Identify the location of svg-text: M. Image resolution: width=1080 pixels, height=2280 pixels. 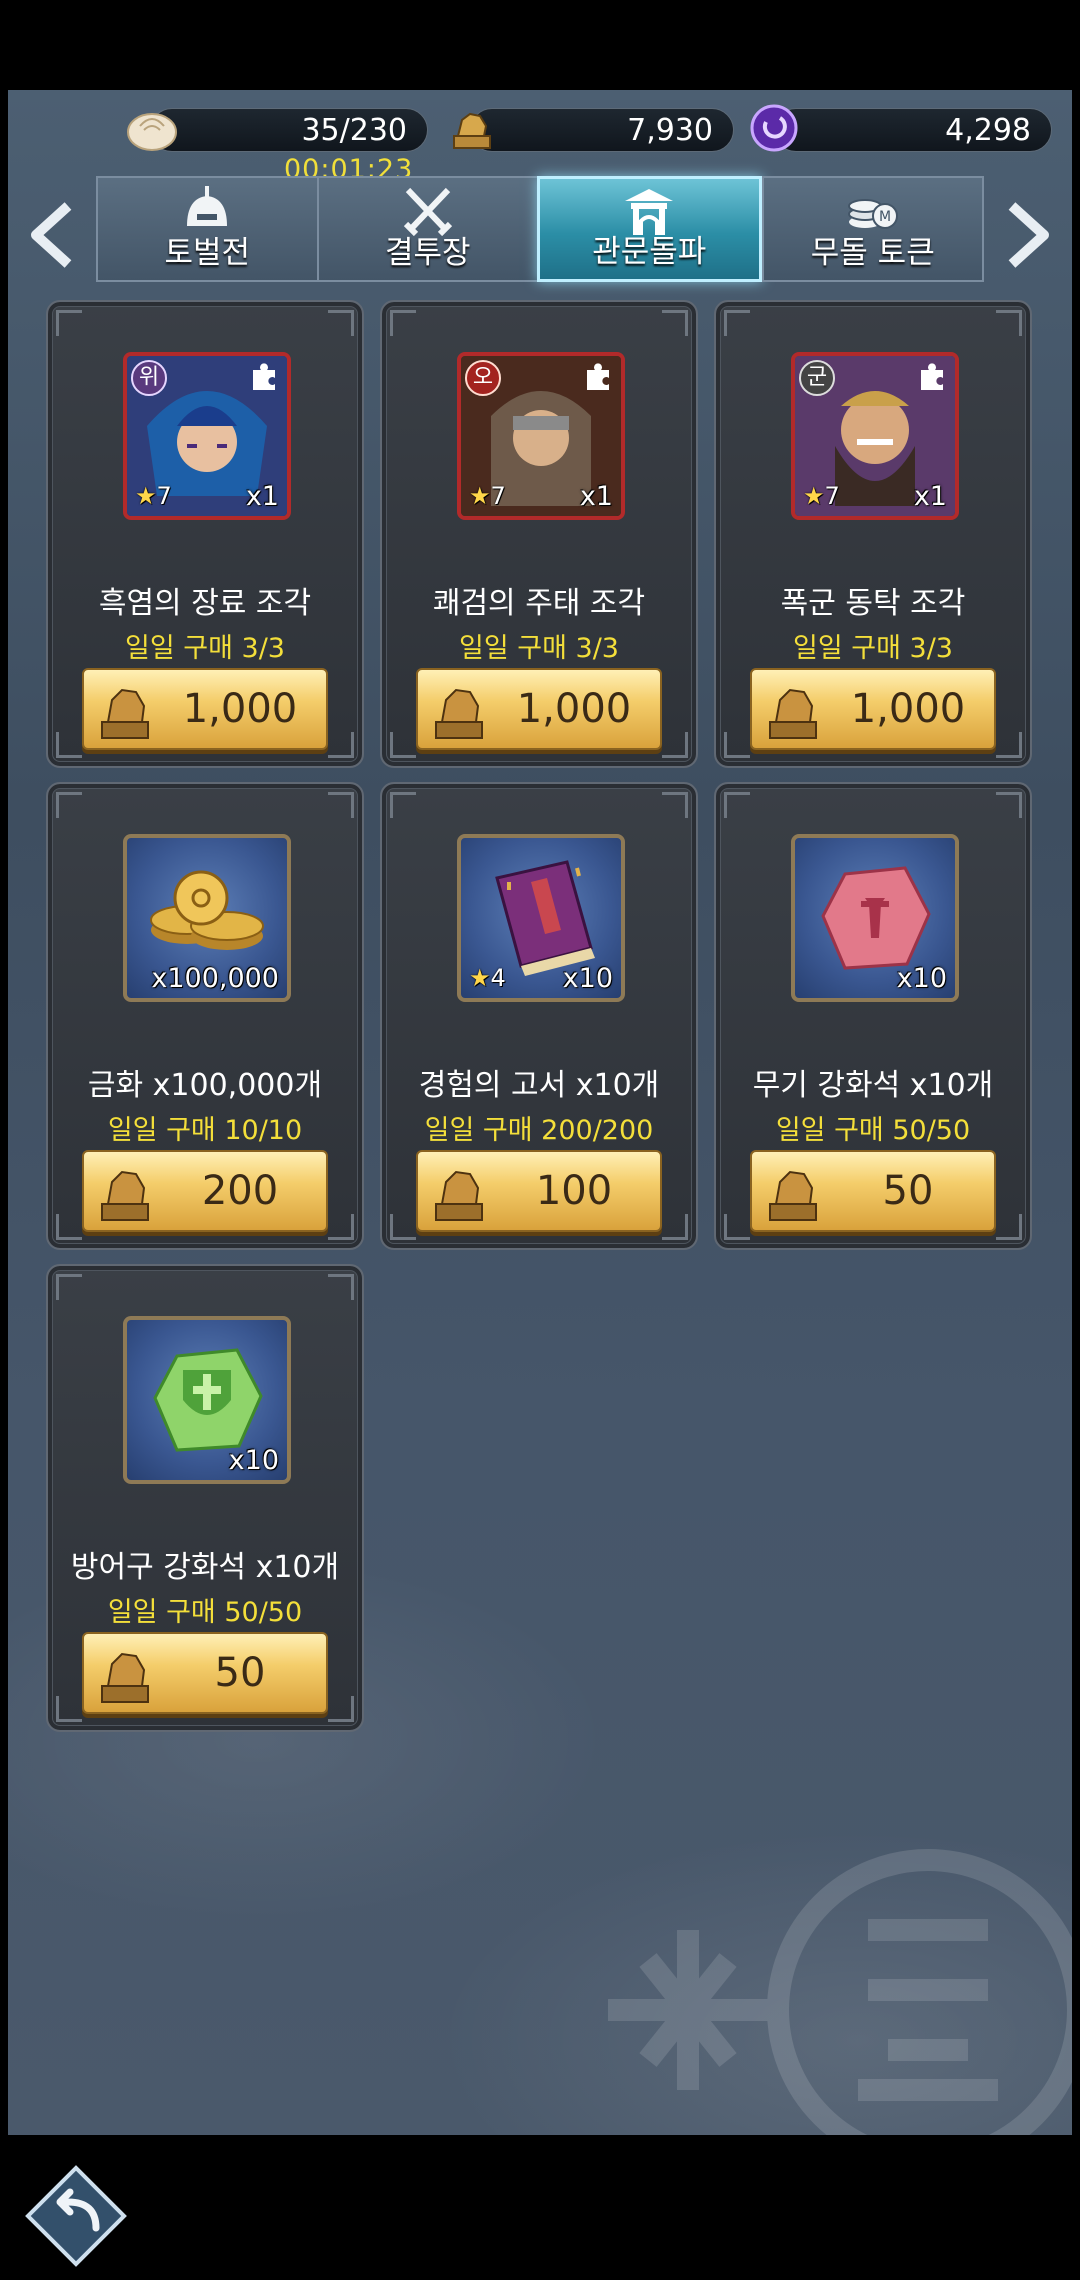
(885, 217).